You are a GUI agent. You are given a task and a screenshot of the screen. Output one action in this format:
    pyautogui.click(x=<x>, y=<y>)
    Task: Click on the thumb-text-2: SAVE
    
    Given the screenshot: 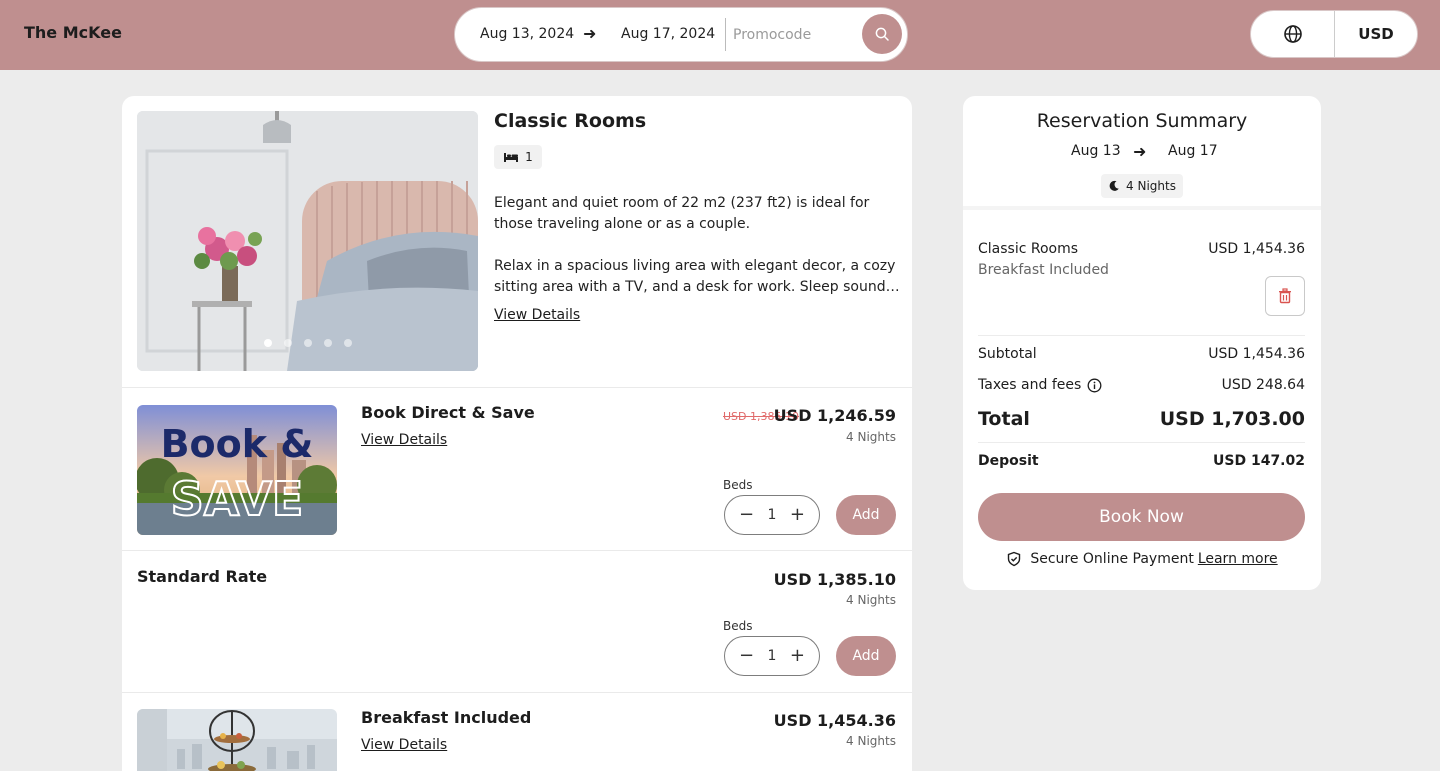 What is the action you would take?
    pyautogui.click(x=237, y=499)
    